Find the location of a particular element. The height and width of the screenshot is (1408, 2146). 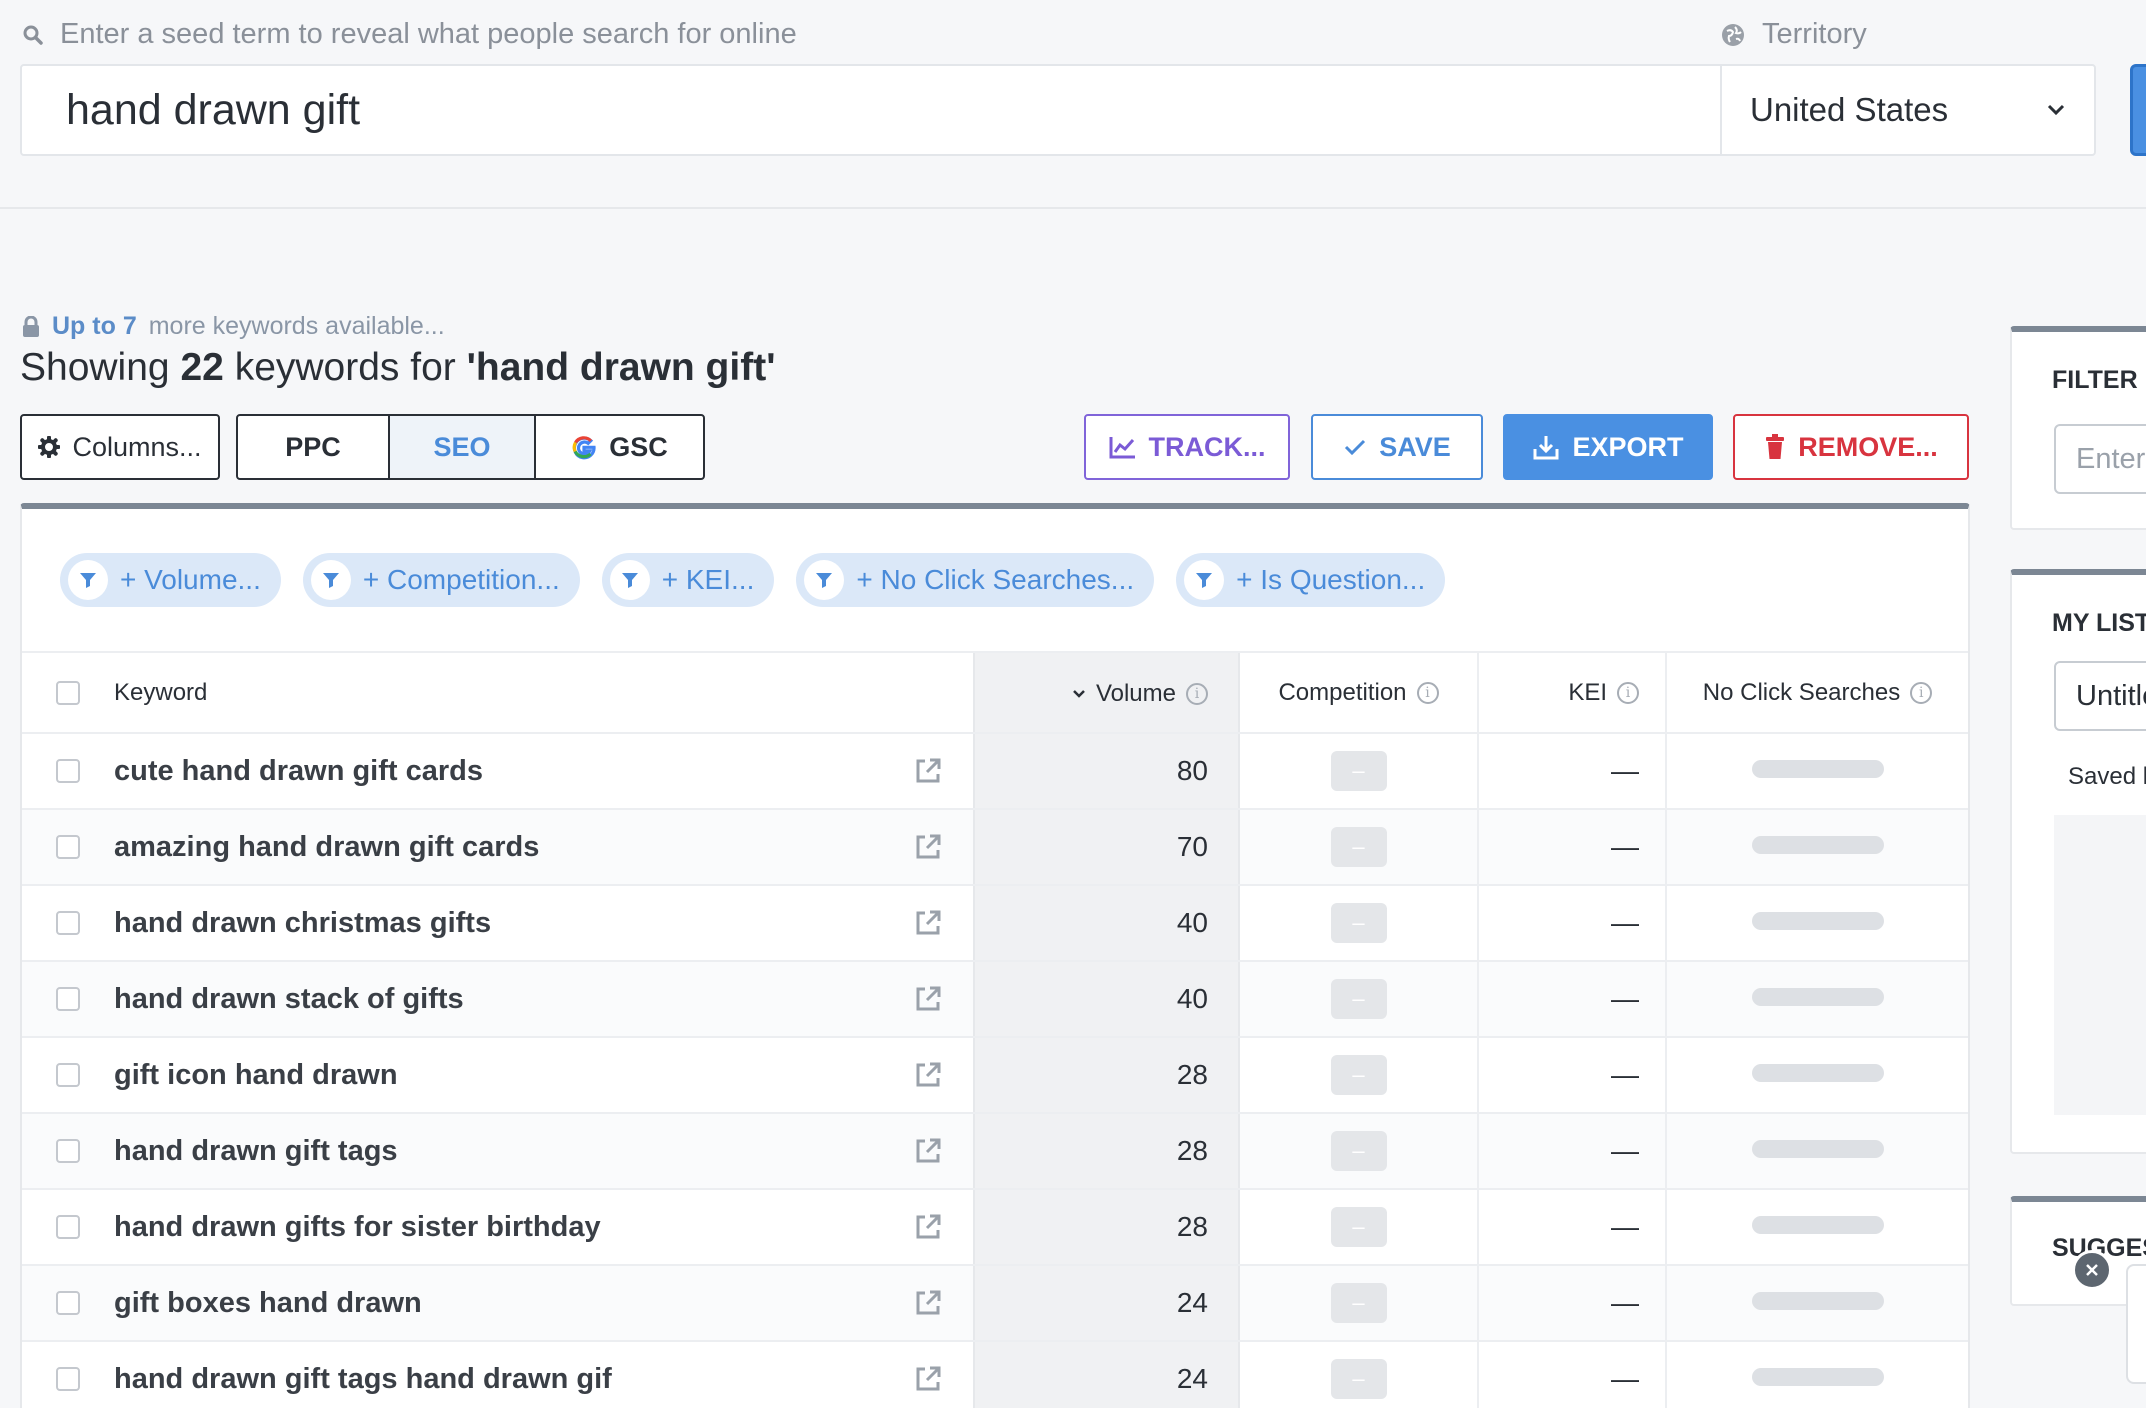

keyword-text: amazing hand drawn gift cards is located at coordinates (327, 846).